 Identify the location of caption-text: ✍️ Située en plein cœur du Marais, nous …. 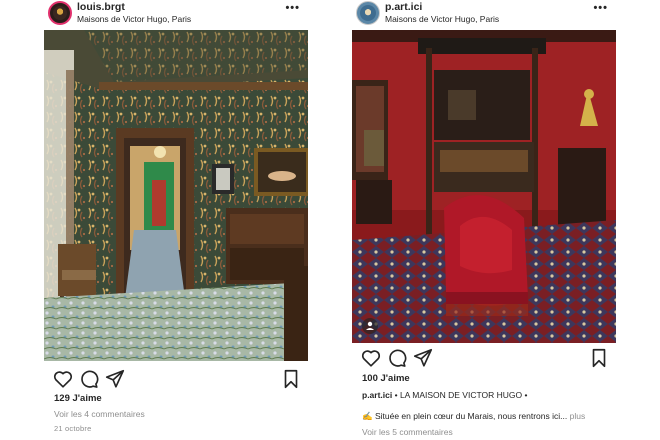
(465, 416).